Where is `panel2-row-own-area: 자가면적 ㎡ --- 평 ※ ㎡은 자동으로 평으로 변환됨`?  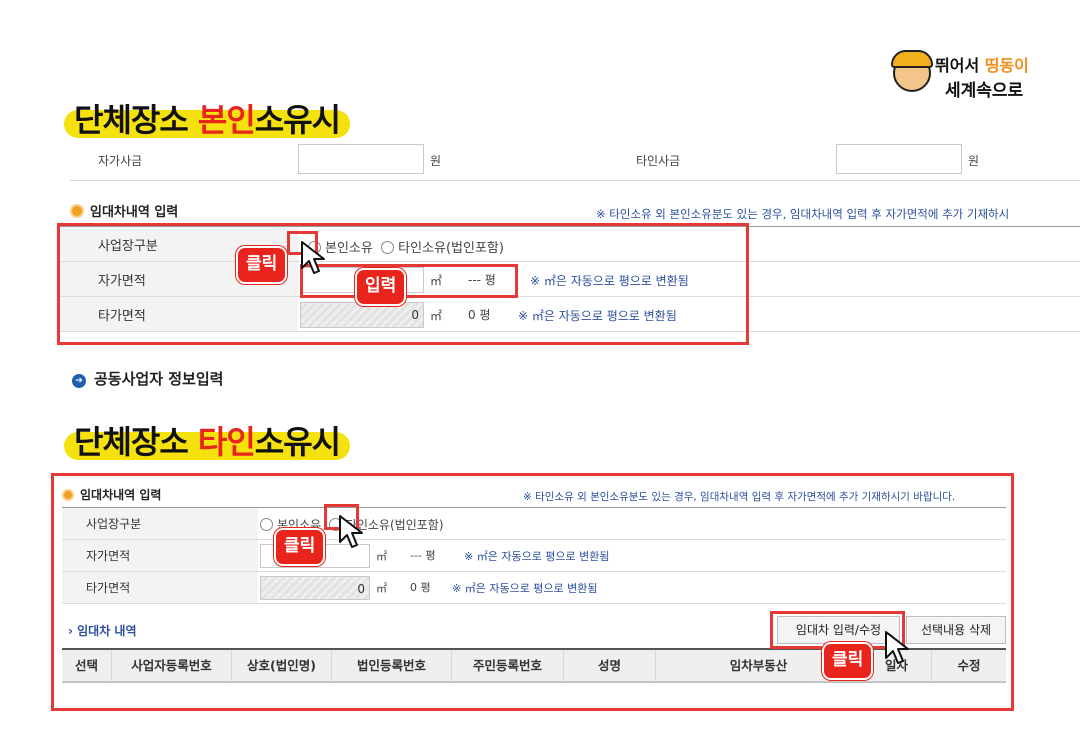
panel2-row-own-area: 자가면적 ㎡ --- 평 ※ ㎡은 자동으로 평으로 변환됨 is located at coordinates (534, 556).